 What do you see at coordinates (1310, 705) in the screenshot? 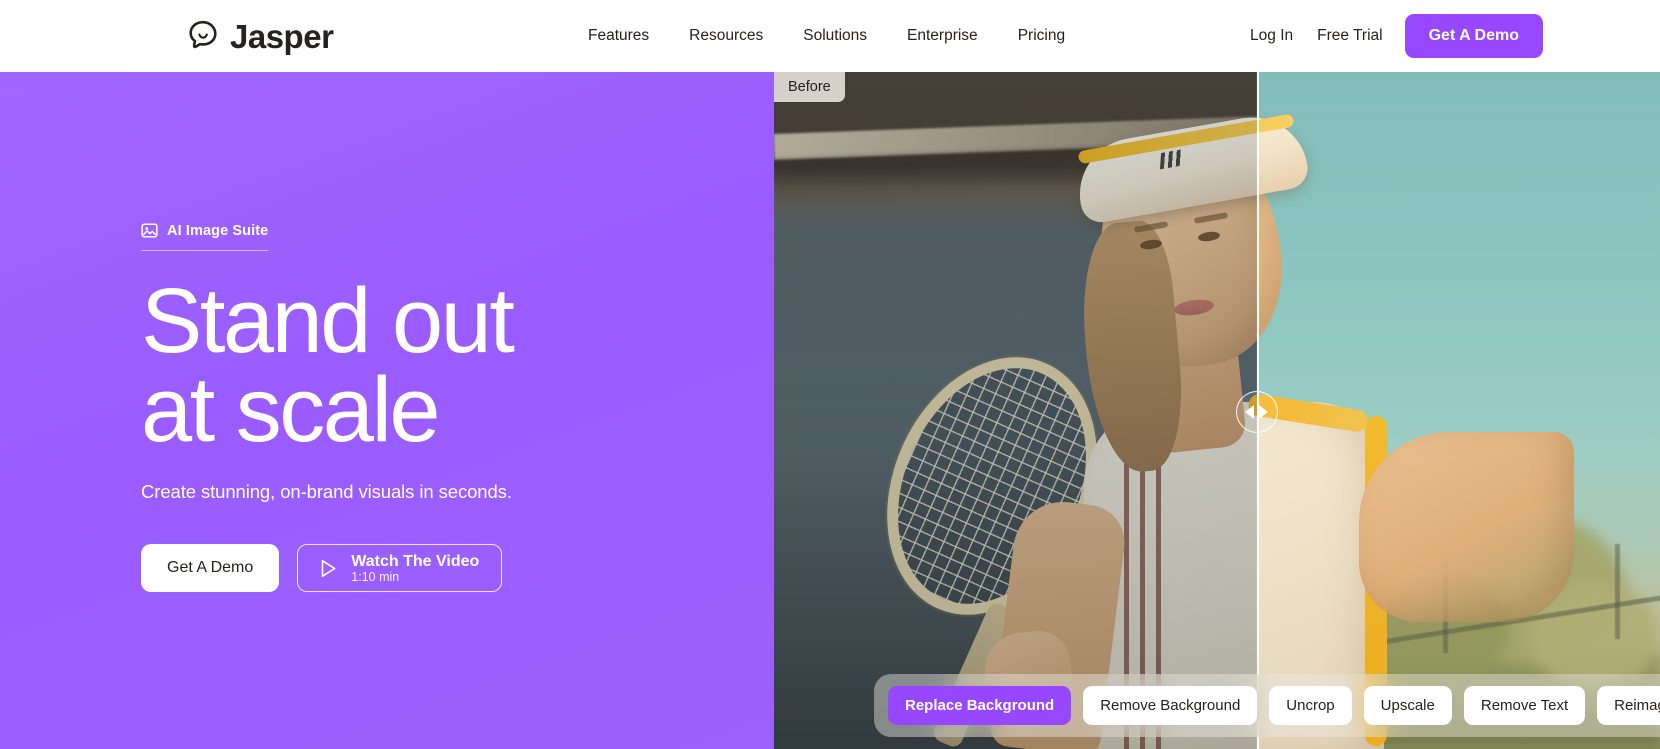
I see `tool-uncrop: Uncrop` at bounding box center [1310, 705].